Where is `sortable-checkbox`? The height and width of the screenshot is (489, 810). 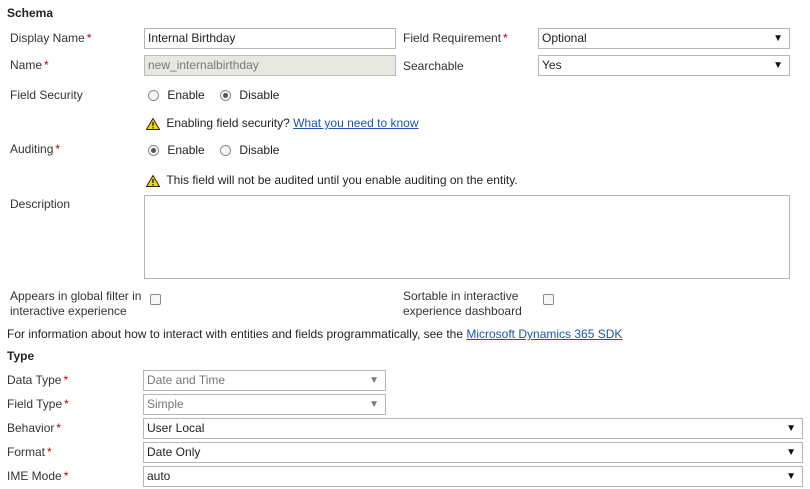 sortable-checkbox is located at coordinates (548, 299).